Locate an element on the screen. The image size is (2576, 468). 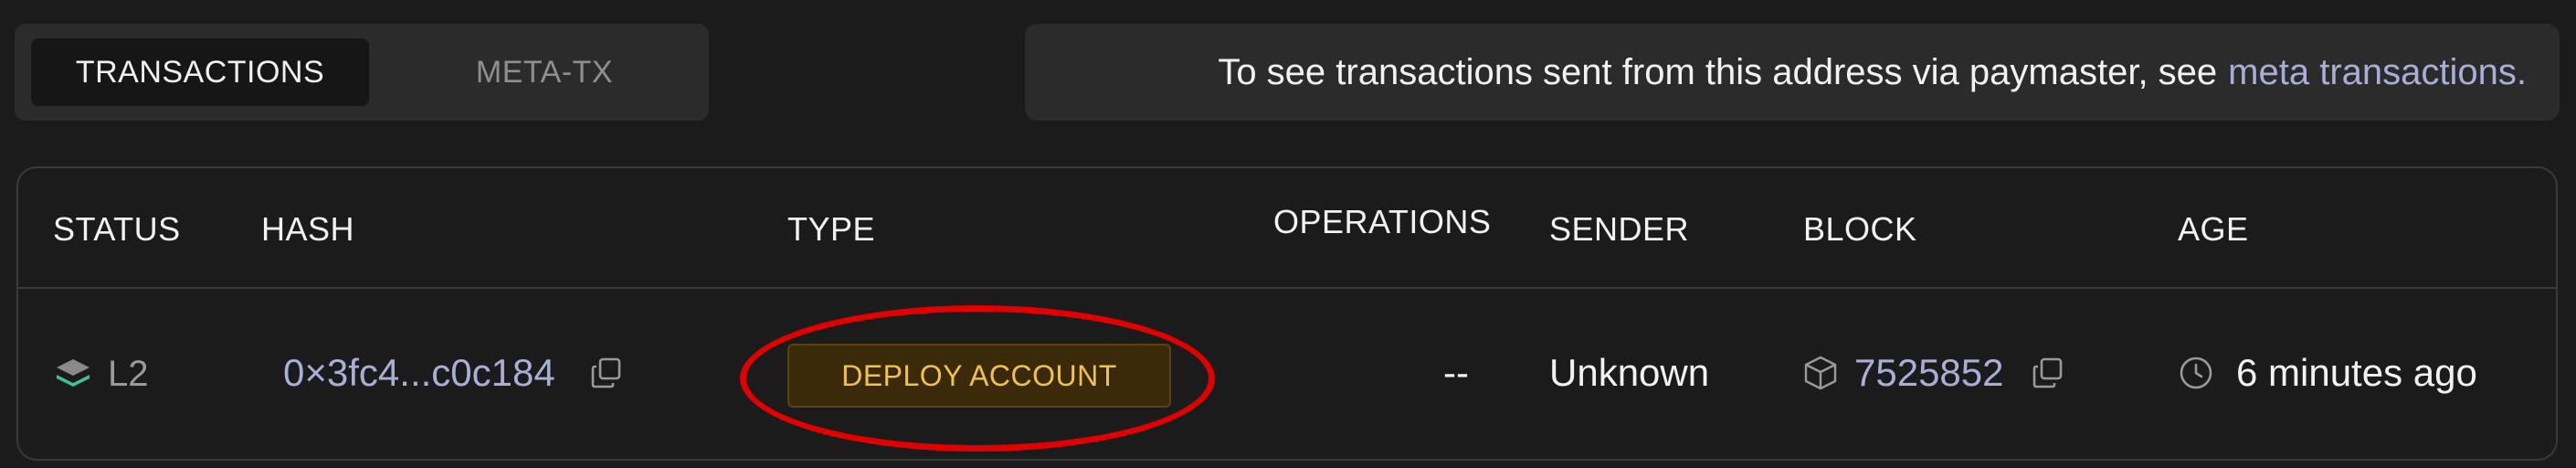
age-value: 6 minutes ago is located at coordinates (2356, 372).